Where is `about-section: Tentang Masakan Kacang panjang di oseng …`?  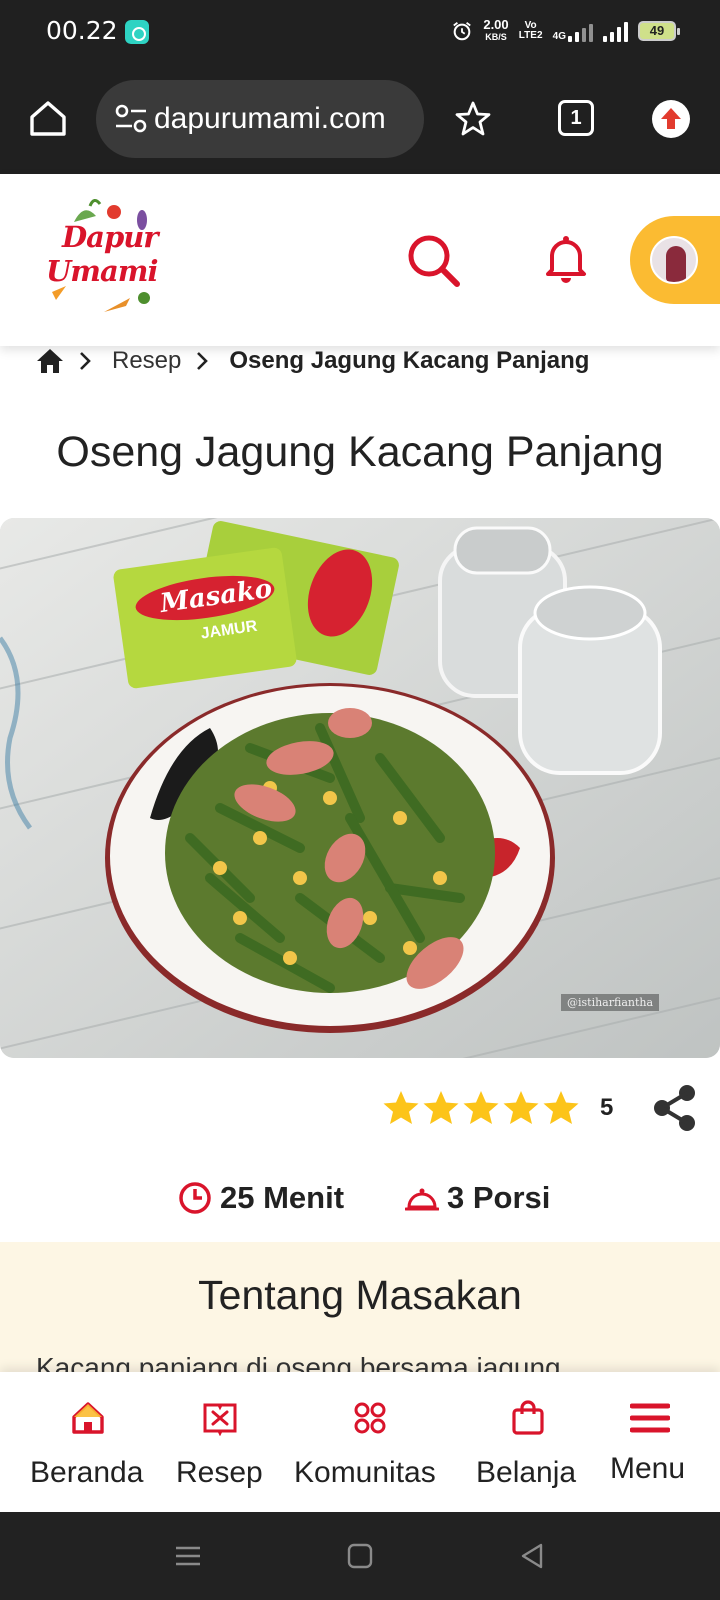
about-section: Tentang Masakan Kacang panjang di oseng … is located at coordinates (360, 1307).